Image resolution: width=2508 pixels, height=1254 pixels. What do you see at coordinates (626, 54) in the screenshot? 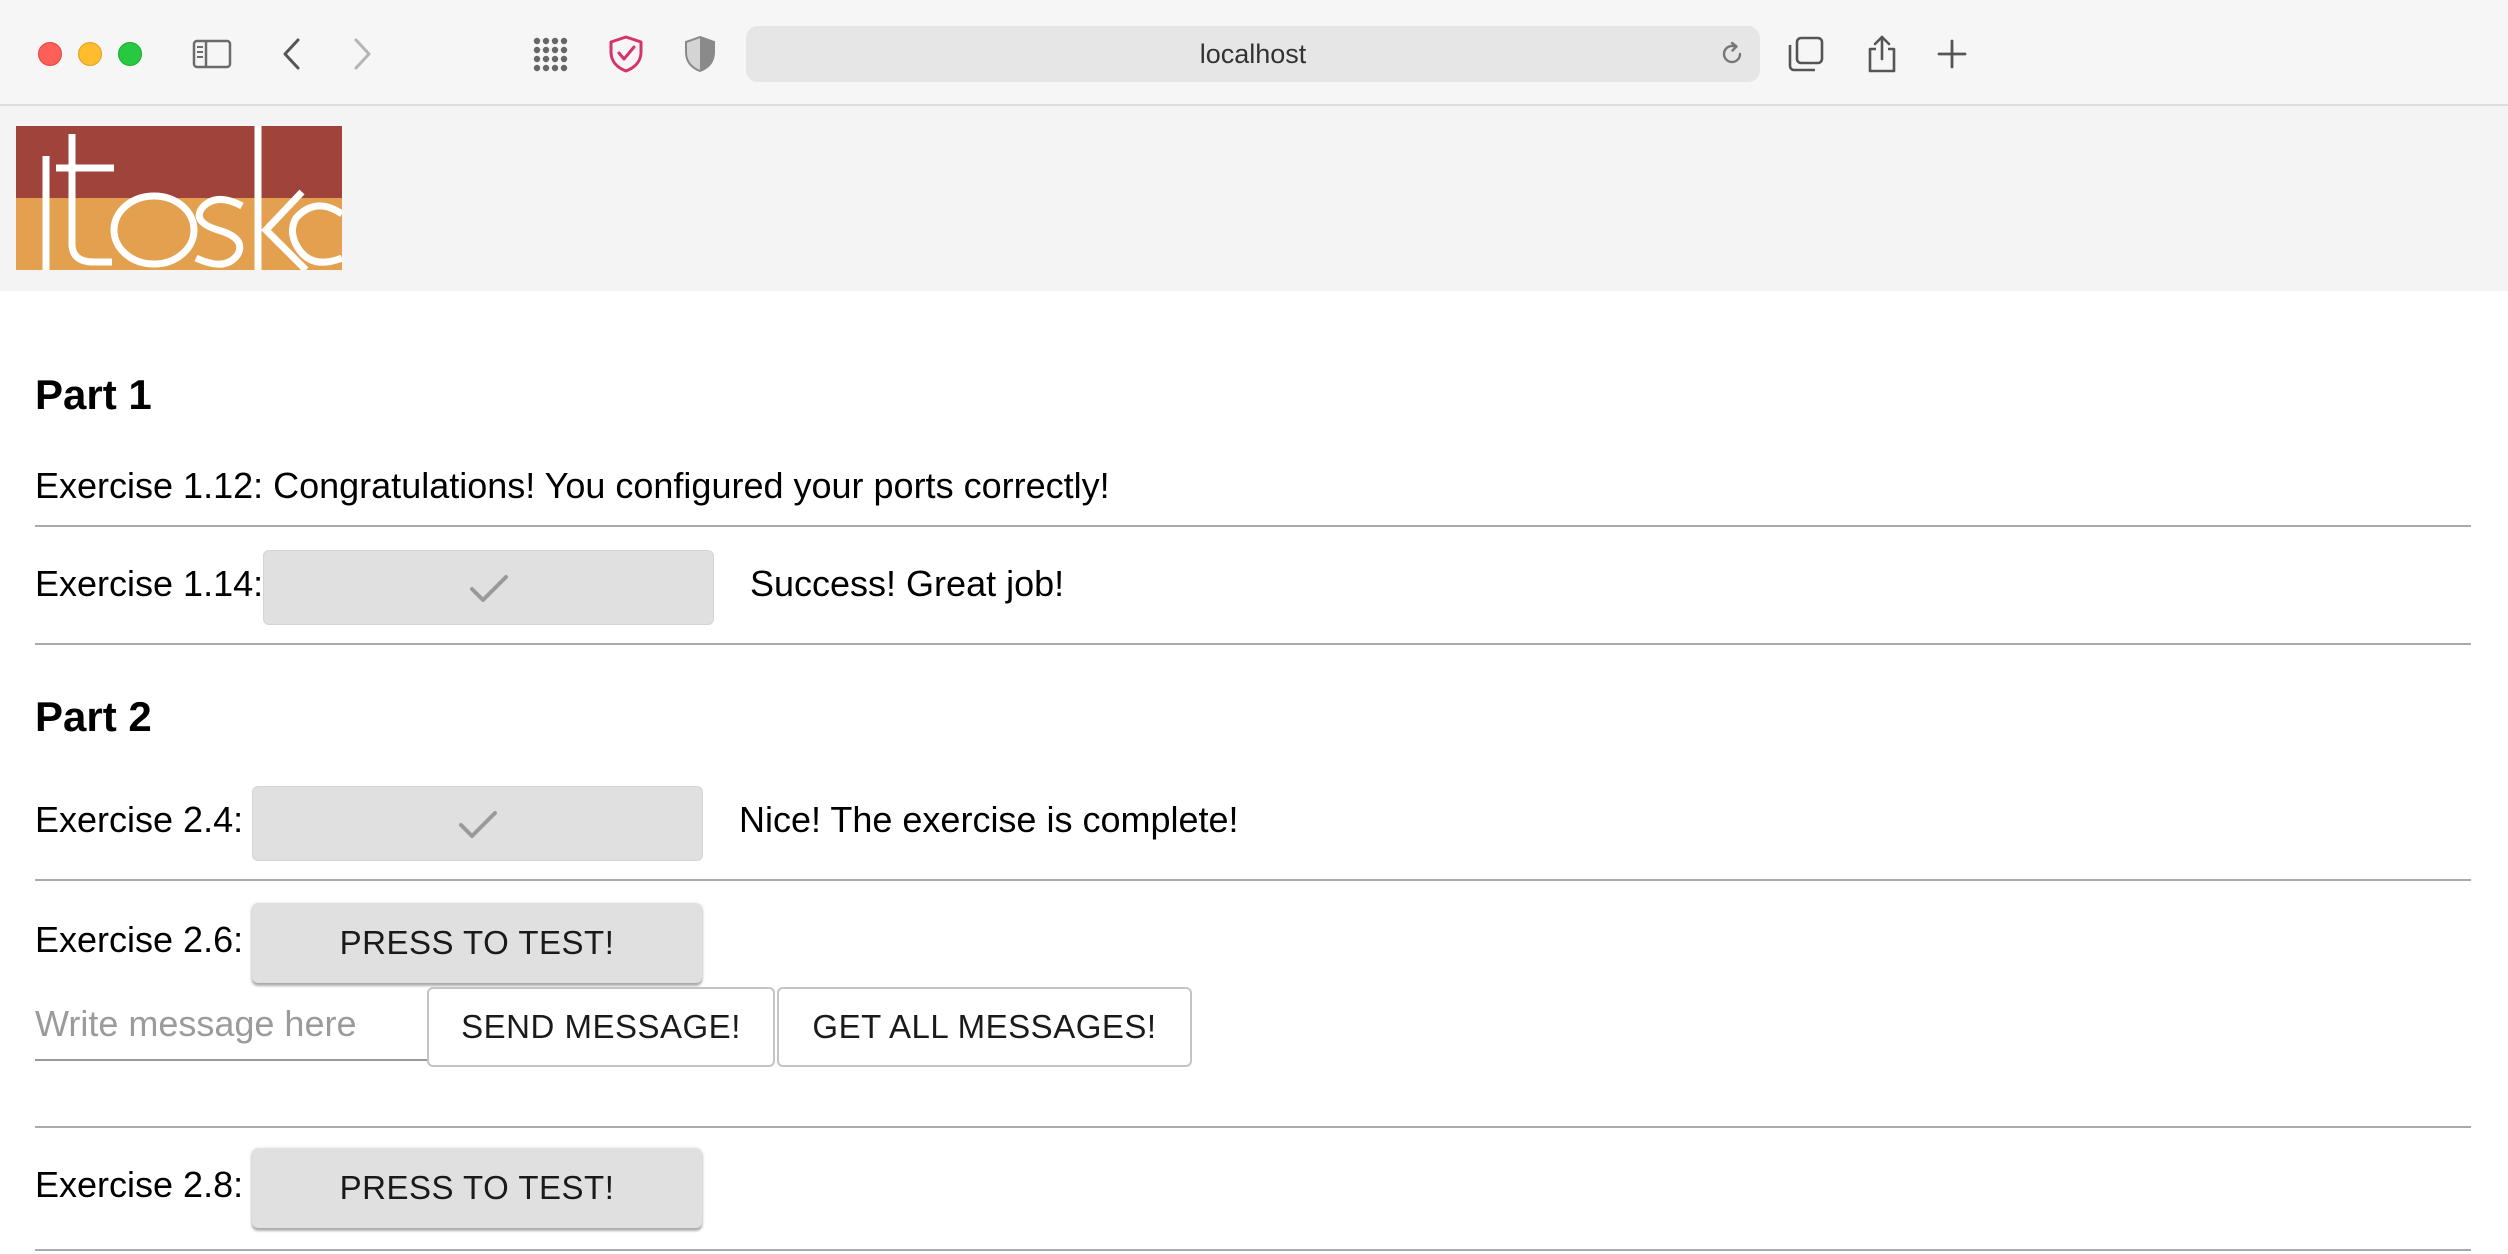
I see `shield-check-extension-icon` at bounding box center [626, 54].